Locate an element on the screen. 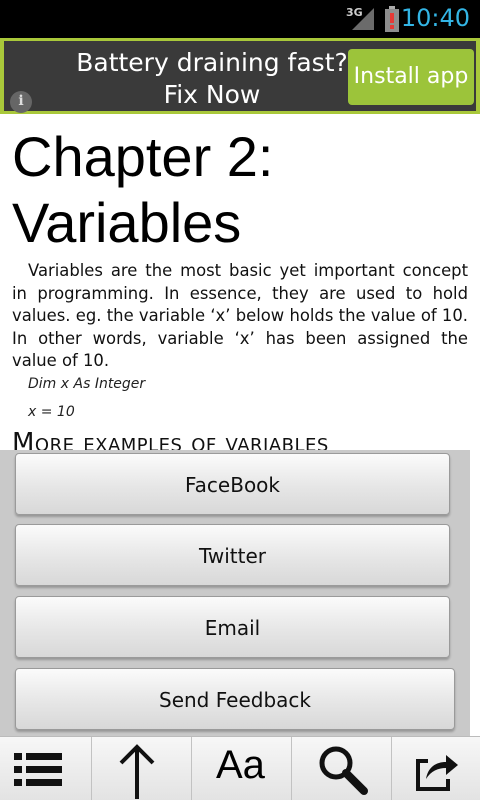  facebook-button: FaceBook is located at coordinates (232, 484).